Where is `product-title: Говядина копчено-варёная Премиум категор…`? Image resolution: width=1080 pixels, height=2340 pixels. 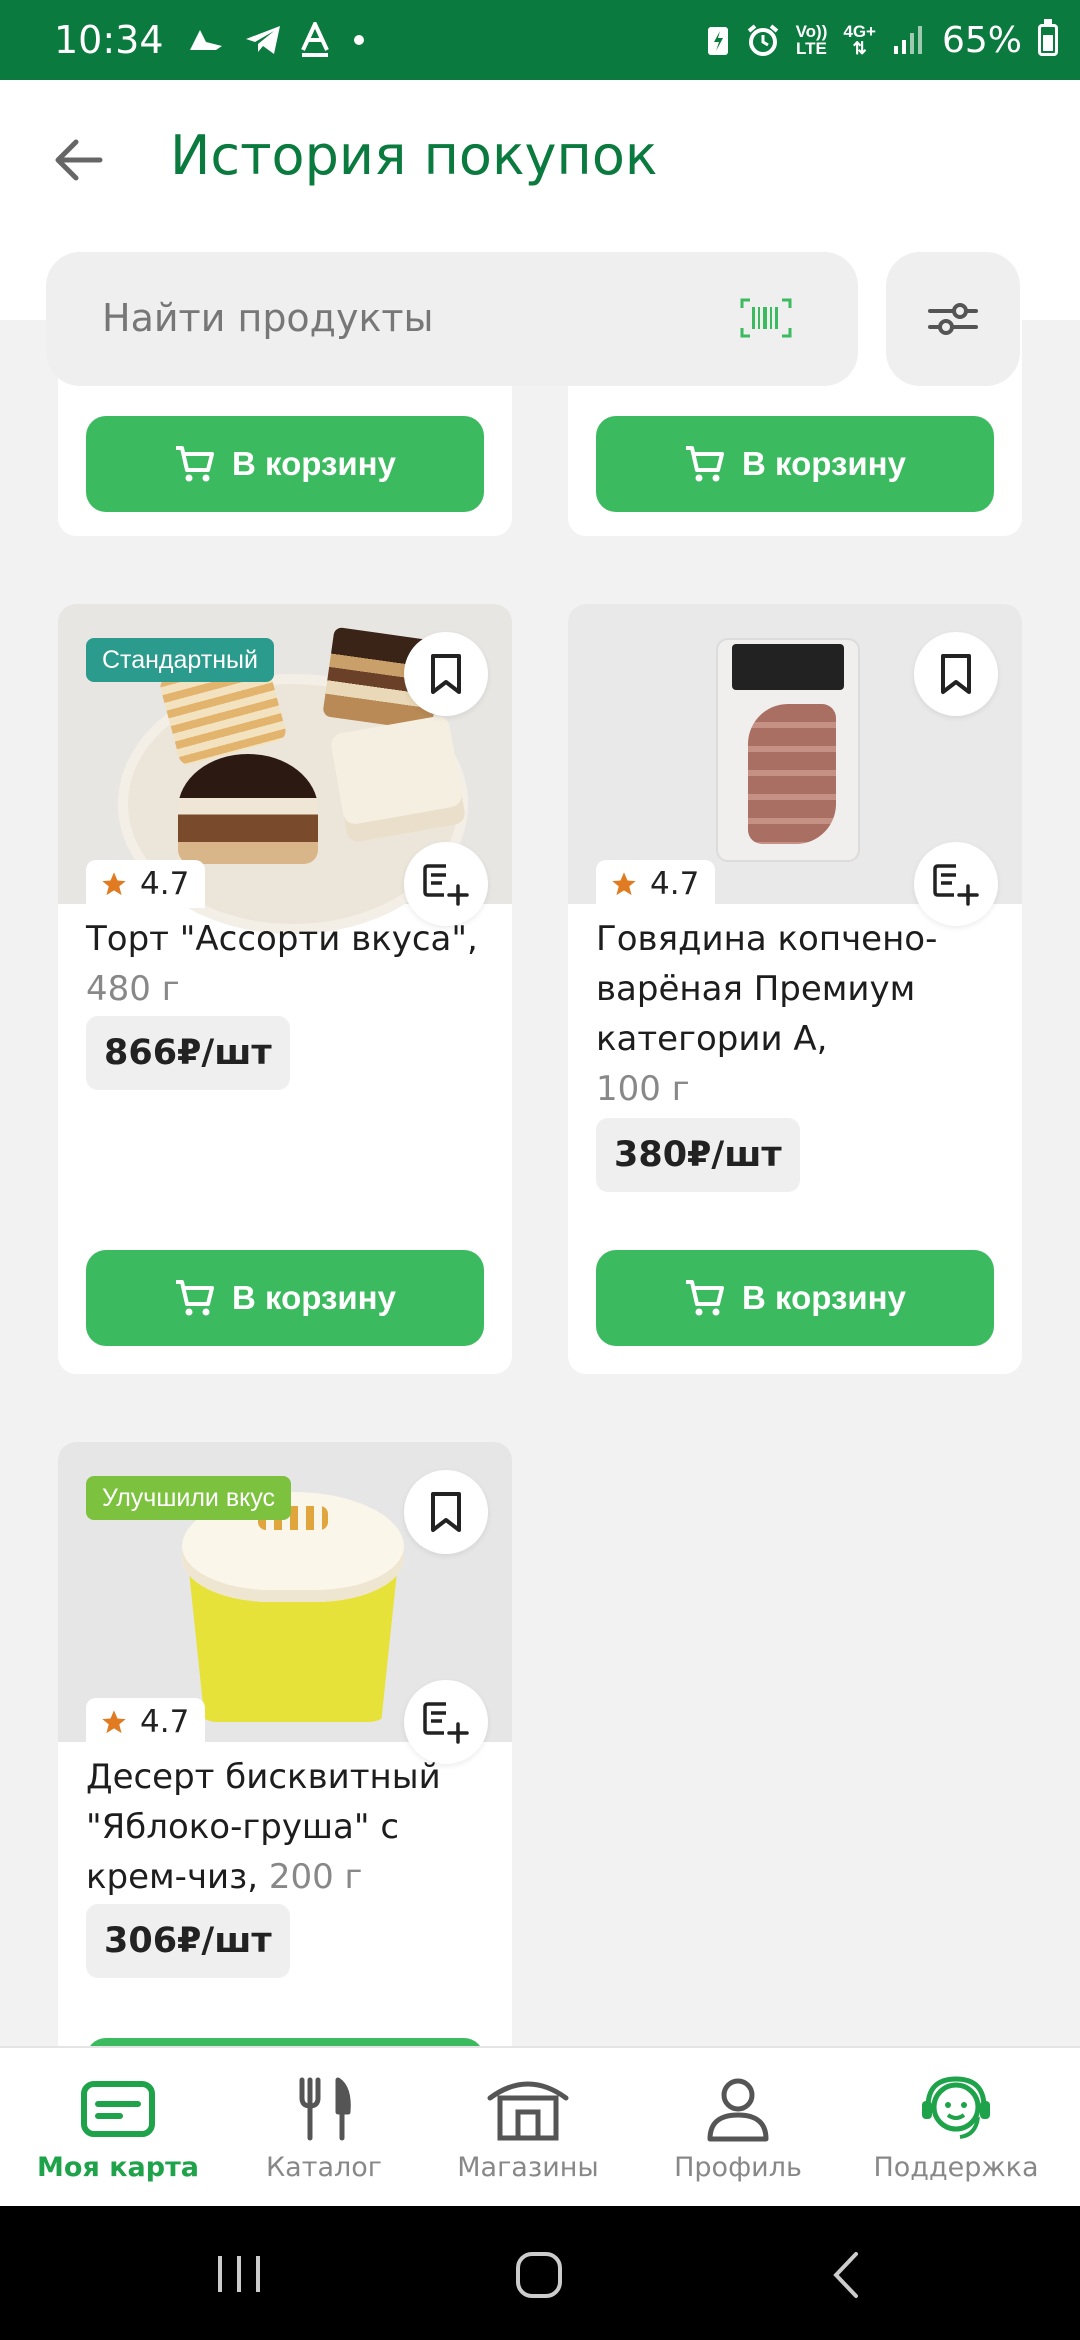 product-title: Говядина копчено-варёная Премиум категор… is located at coordinates (767, 989).